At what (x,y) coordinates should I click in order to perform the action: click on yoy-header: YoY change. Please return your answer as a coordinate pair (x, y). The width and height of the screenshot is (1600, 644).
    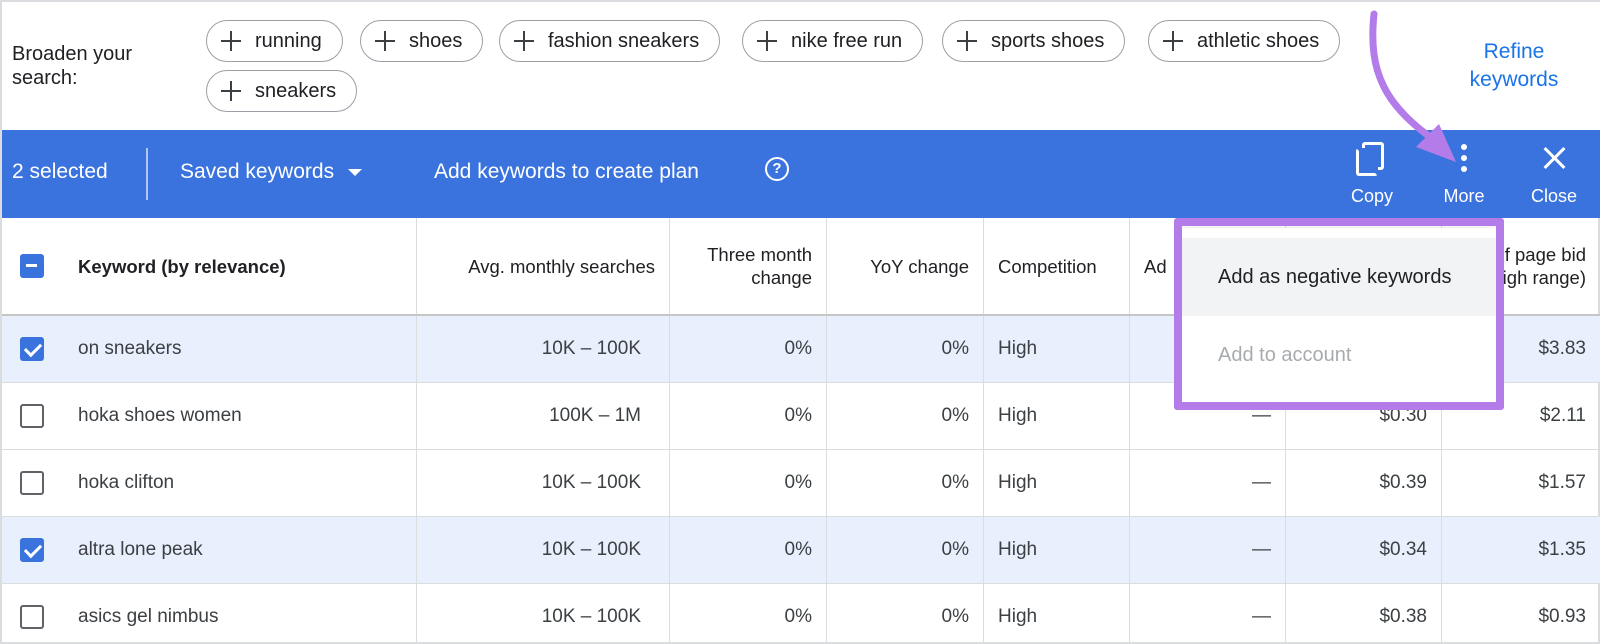
    Looking at the image, I should click on (905, 266).